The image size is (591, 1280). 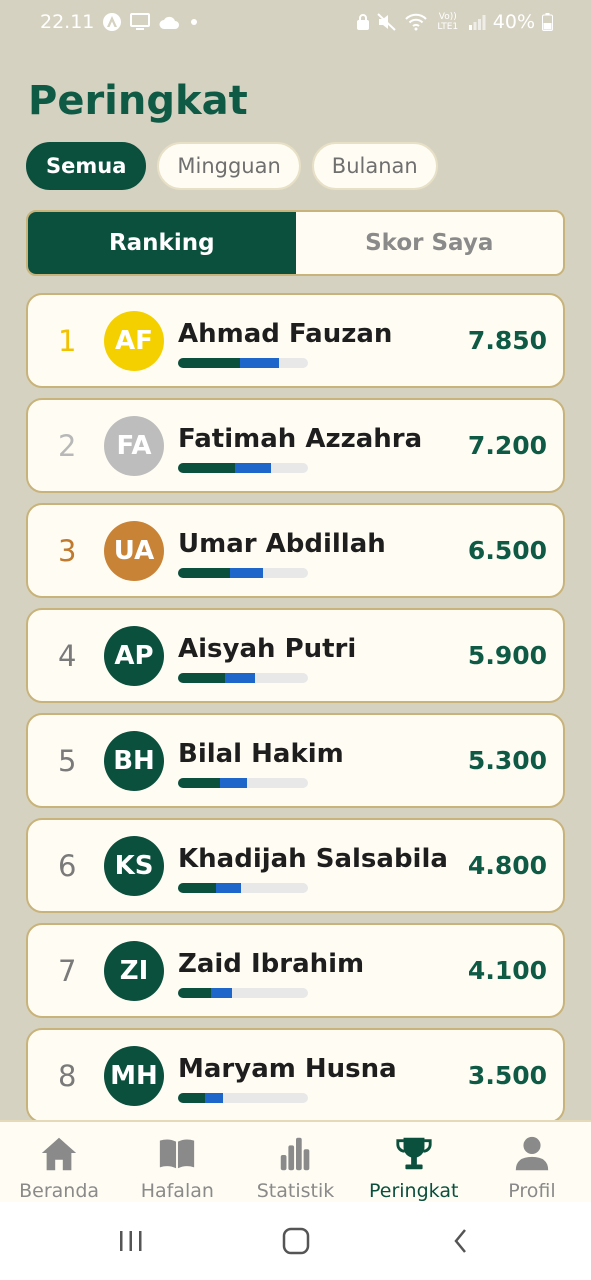 What do you see at coordinates (67, 551) in the screenshot?
I see `rank-number: 3` at bounding box center [67, 551].